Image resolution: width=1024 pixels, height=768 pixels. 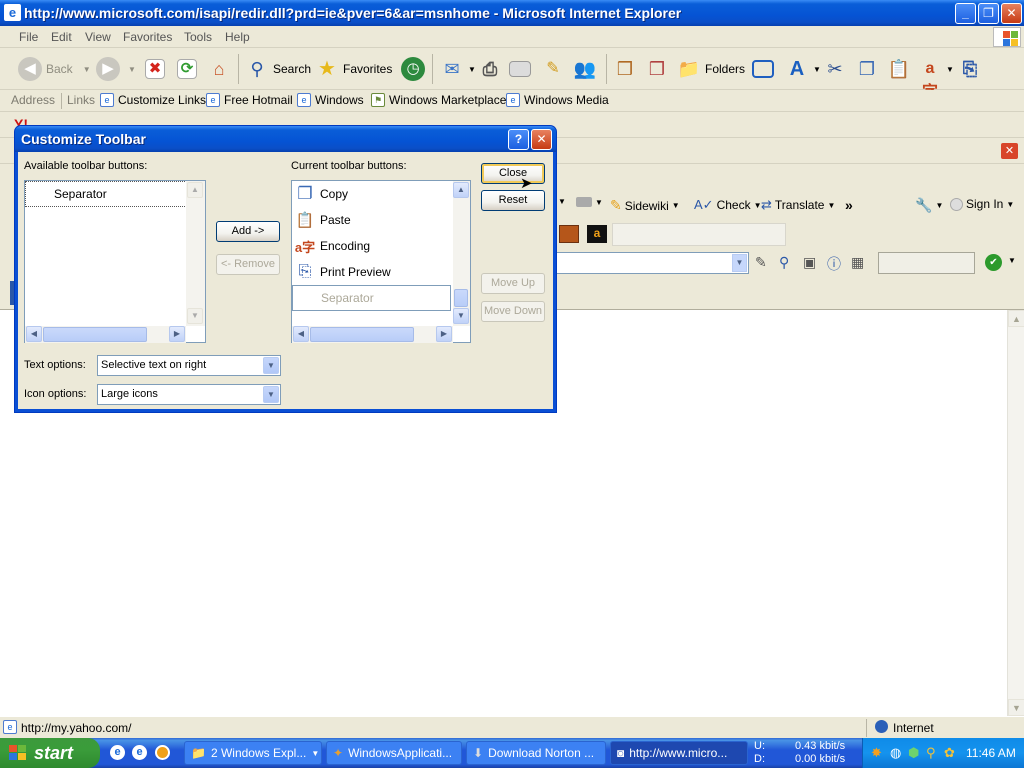 I want to click on back-button: ◀ Back ▼, so click(x=54, y=69).